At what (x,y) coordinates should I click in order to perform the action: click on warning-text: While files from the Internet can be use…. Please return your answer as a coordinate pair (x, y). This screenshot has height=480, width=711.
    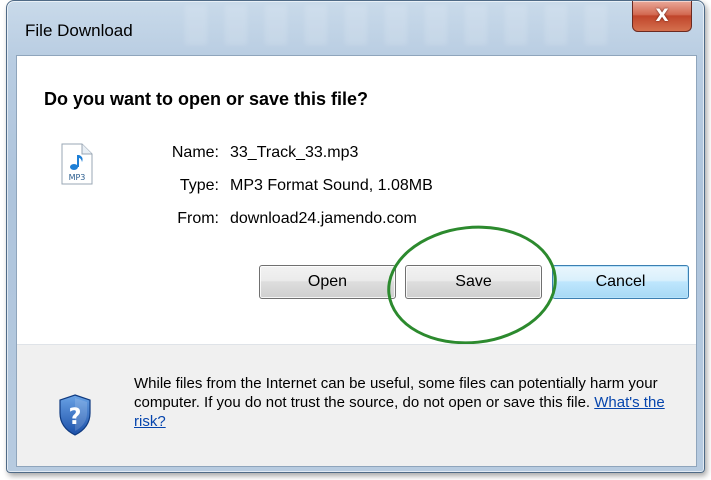
    Looking at the image, I should click on (396, 393).